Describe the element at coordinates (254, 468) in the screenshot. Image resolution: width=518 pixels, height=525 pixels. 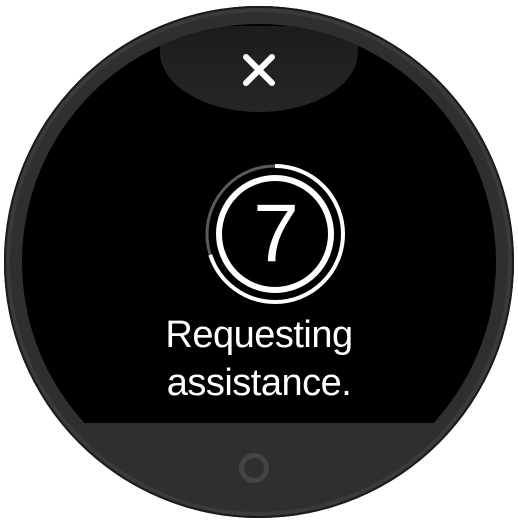
I see `home-button` at that location.